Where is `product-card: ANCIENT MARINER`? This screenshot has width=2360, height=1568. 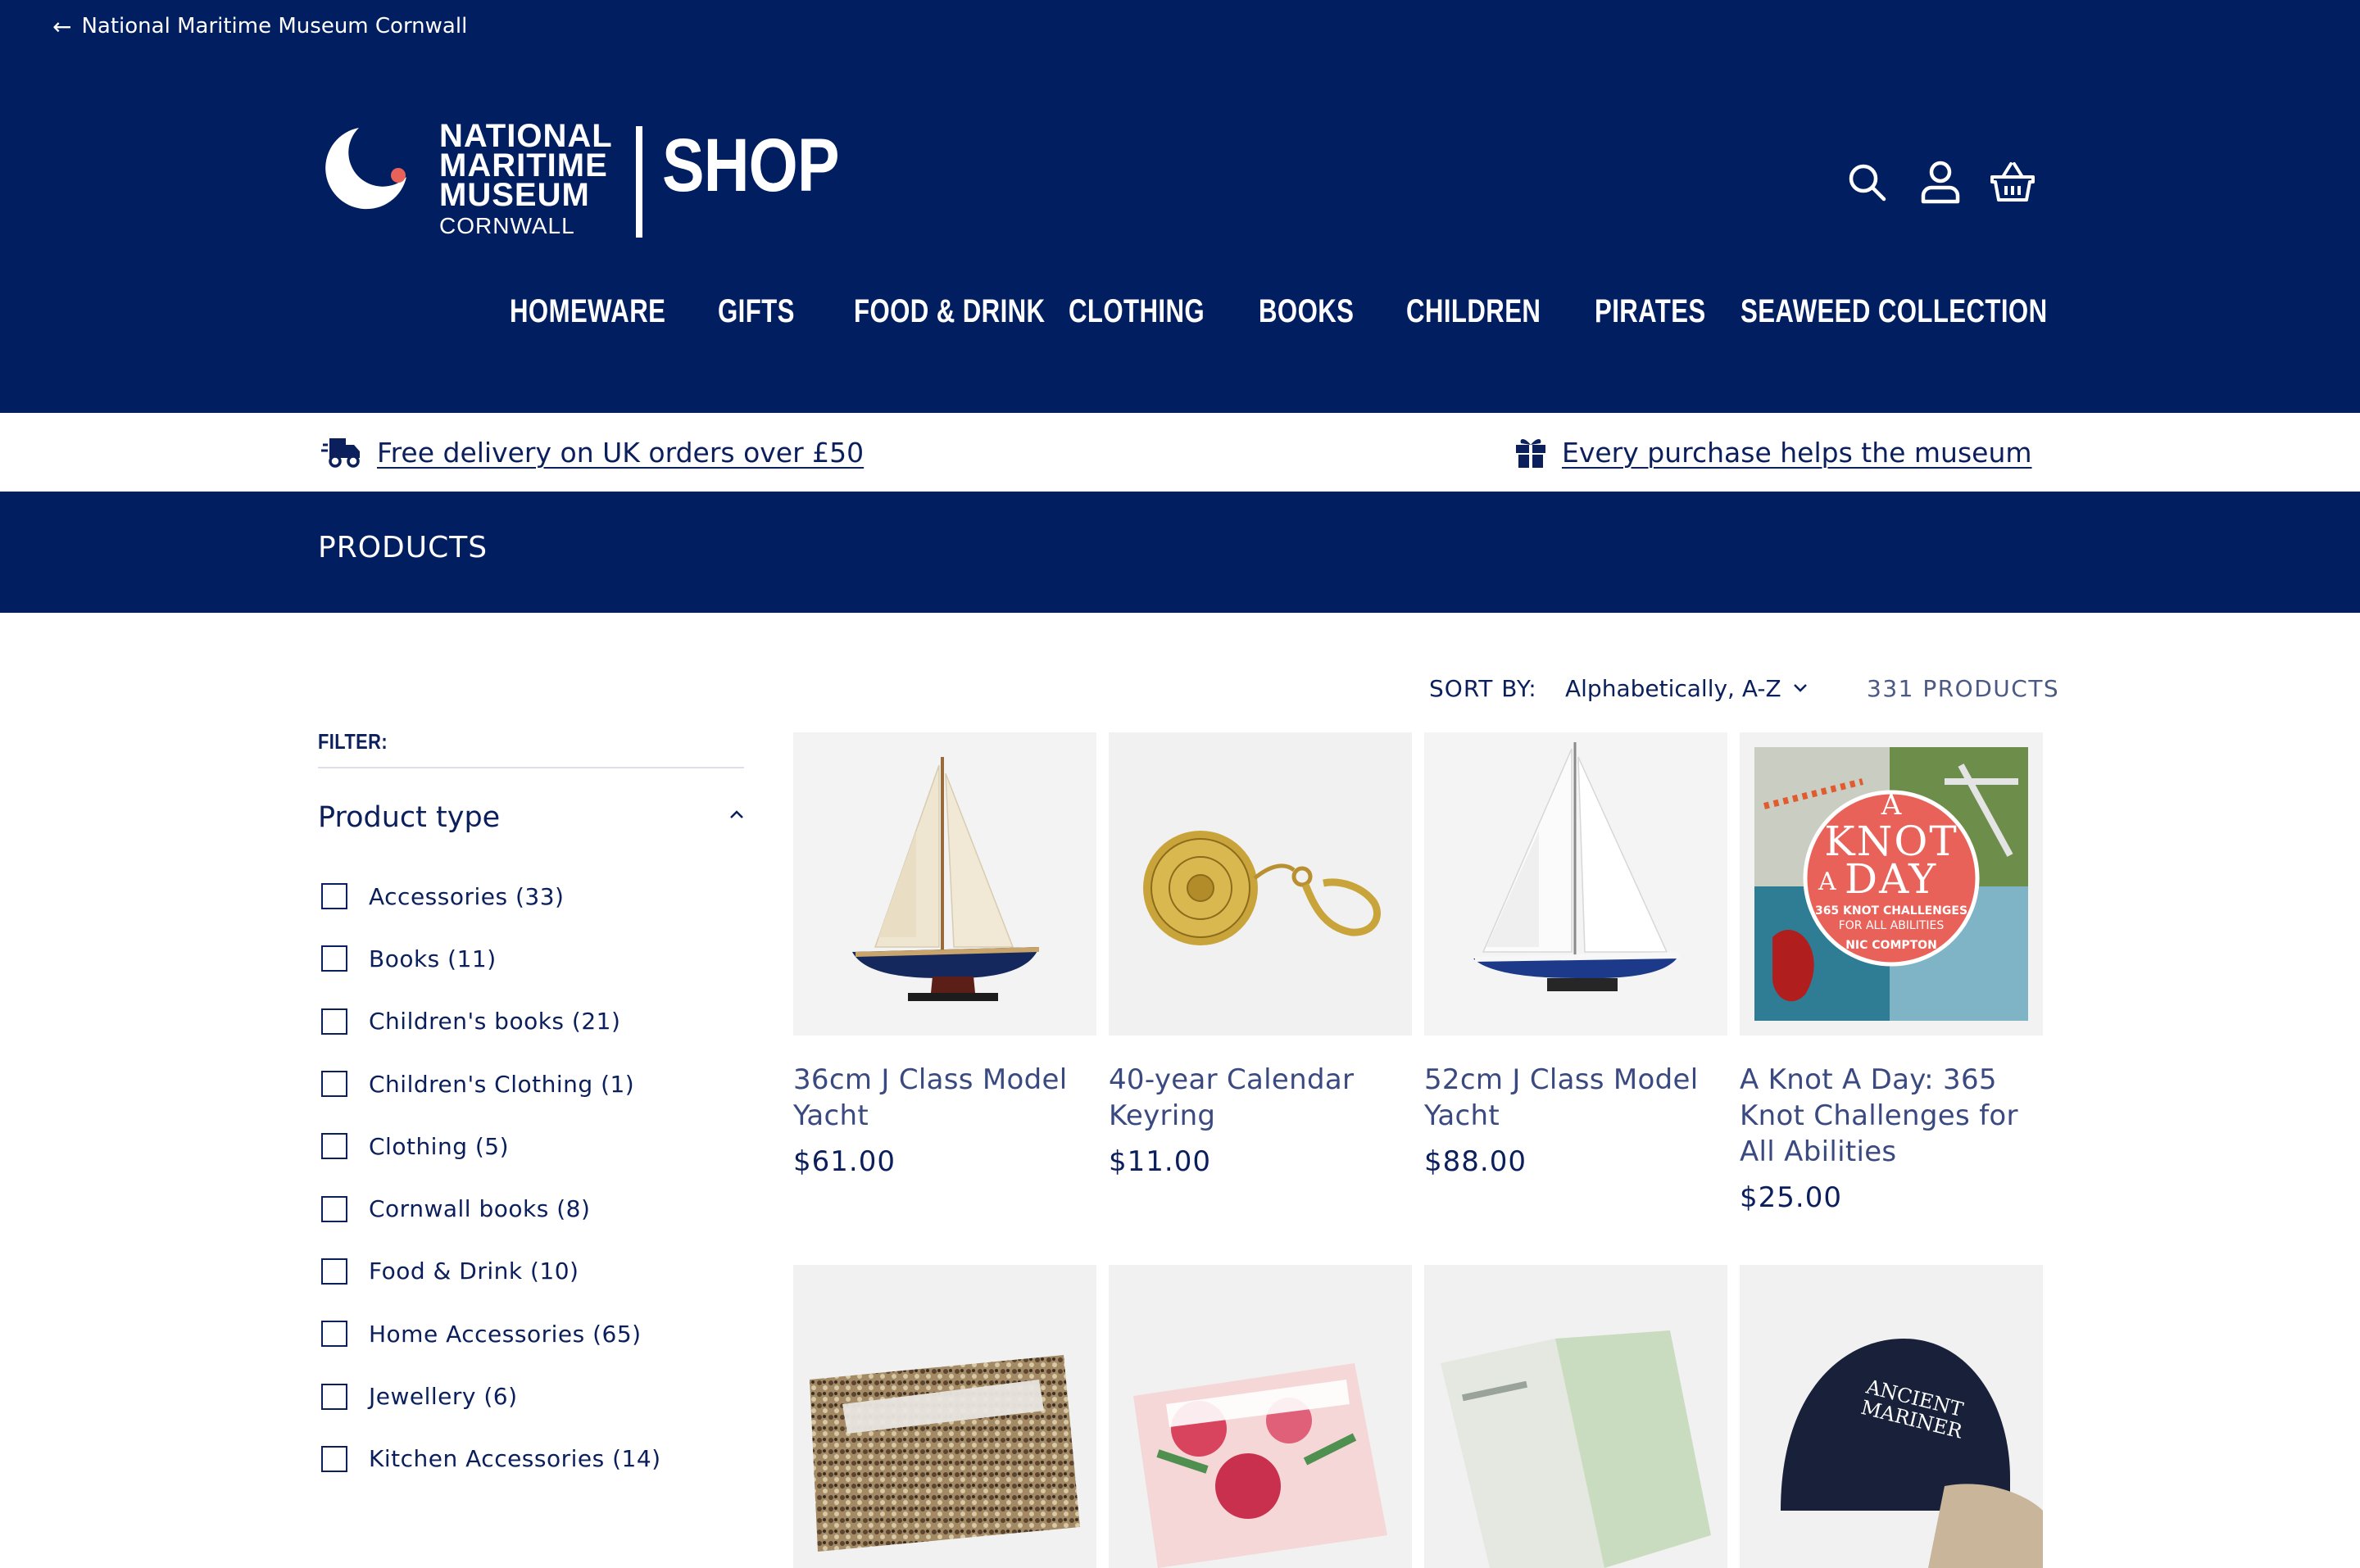 product-card: ANCIENT MARINER is located at coordinates (1892, 1416).